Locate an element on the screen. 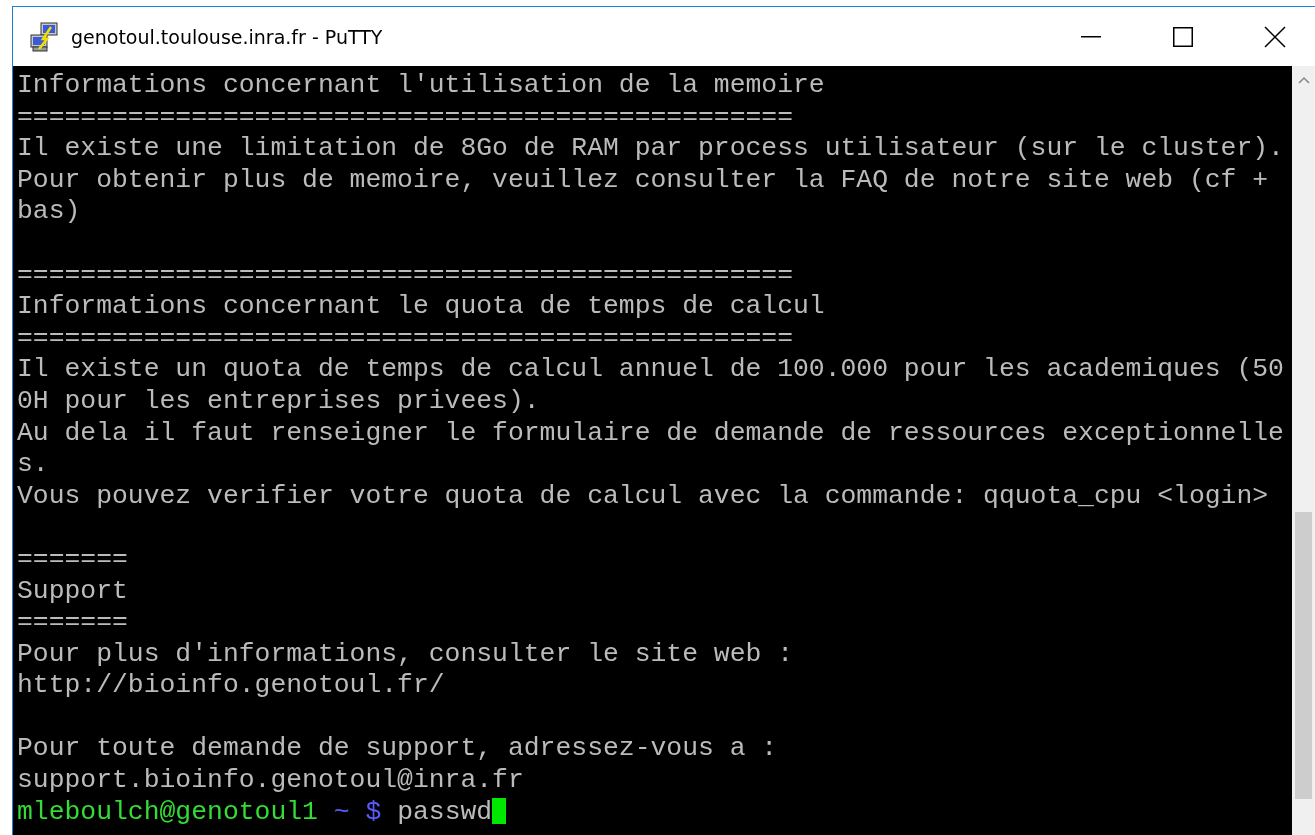 This screenshot has height=835, width=1315. terminal-line: 0H pour les entreprises privees). is located at coordinates (279, 401).